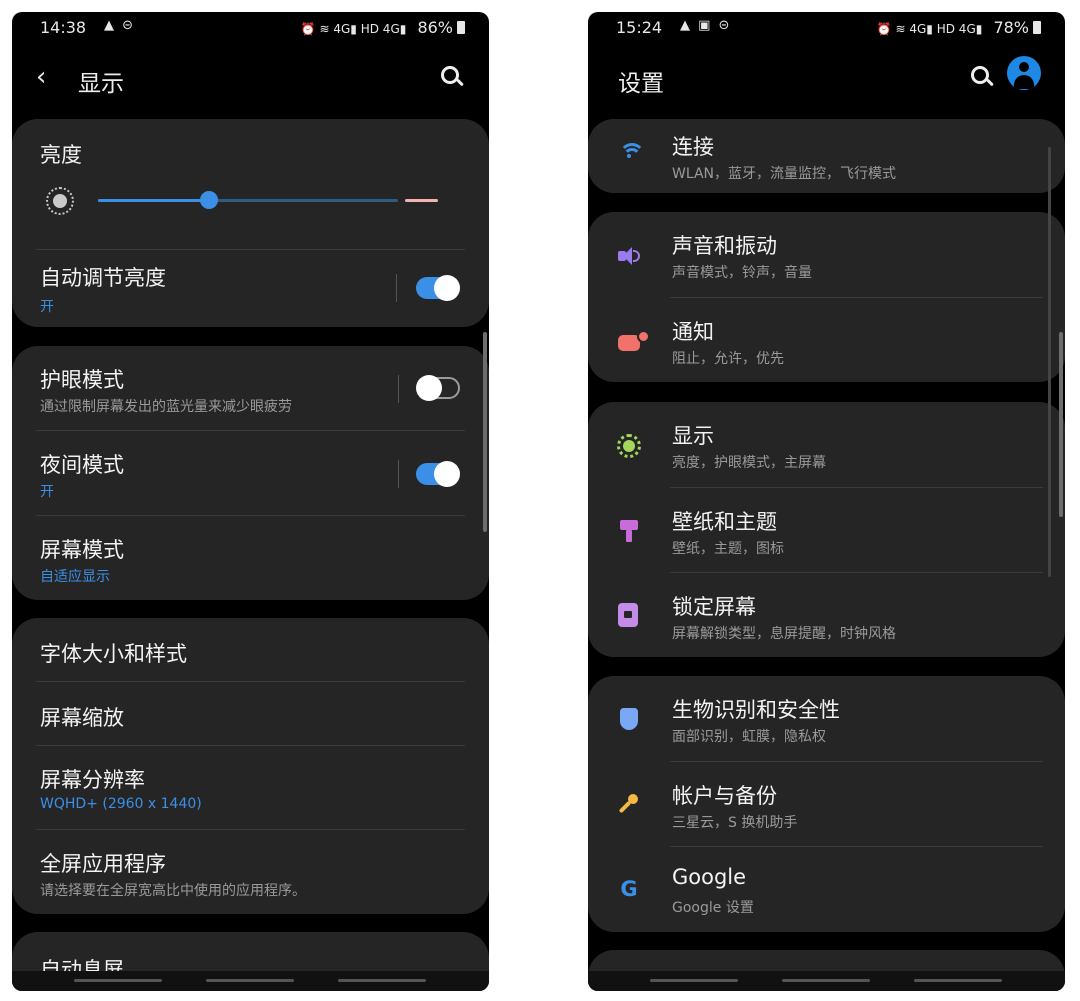 The height and width of the screenshot is (1001, 1080). Describe the element at coordinates (250, 28) in the screenshot. I see `status-bar: 14:38 ▲ ⊝ ⏰ ≋ 4G▮ HD 4G▮ 86%` at that location.